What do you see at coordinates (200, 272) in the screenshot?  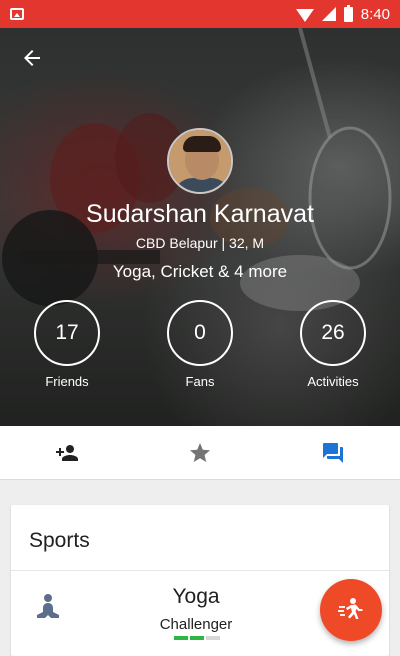 I see `profile-interests: Yoga, Cricket & 4 more` at bounding box center [200, 272].